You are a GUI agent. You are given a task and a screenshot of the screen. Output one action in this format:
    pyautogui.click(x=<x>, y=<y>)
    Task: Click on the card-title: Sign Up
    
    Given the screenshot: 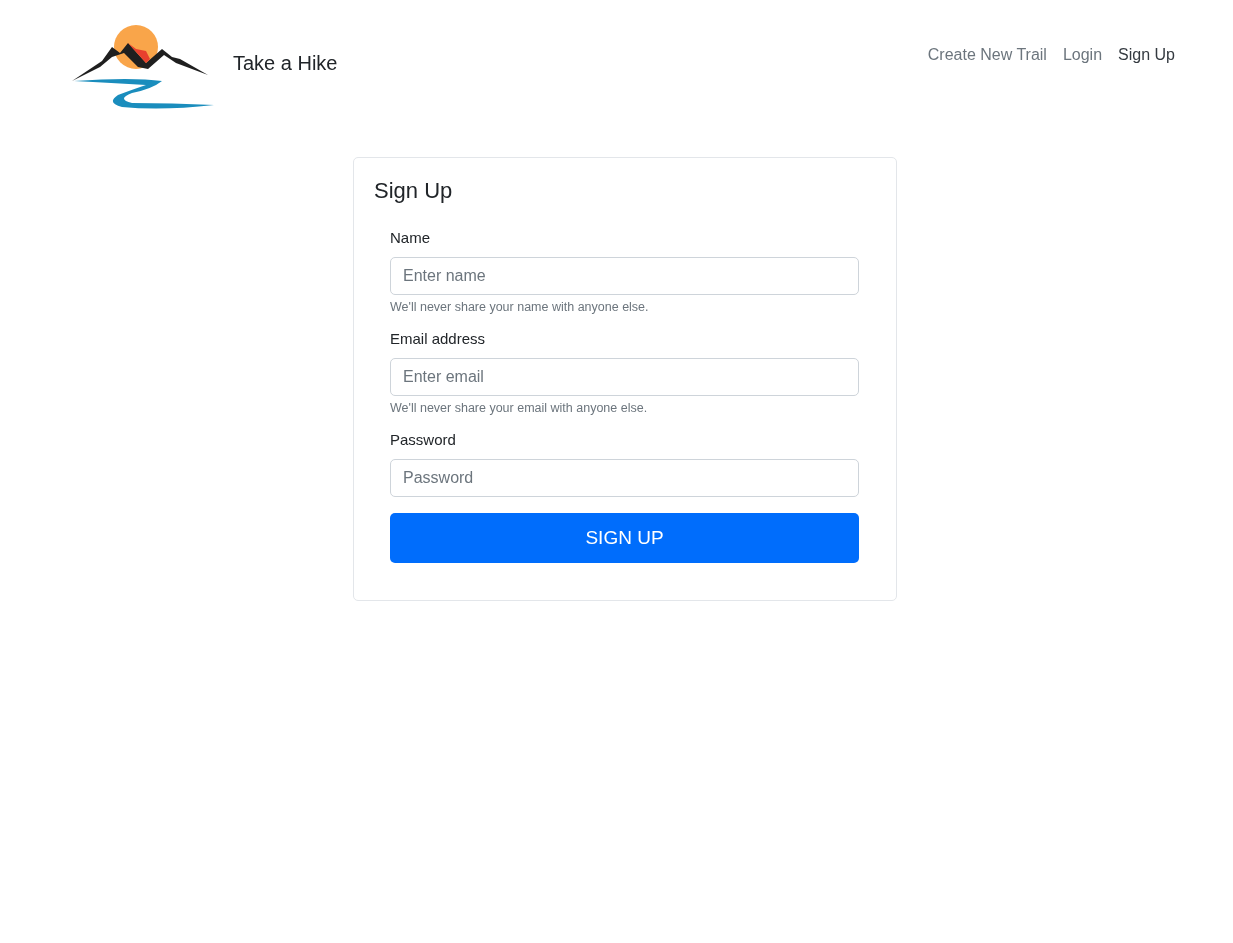 What is the action you would take?
    pyautogui.click(x=414, y=191)
    